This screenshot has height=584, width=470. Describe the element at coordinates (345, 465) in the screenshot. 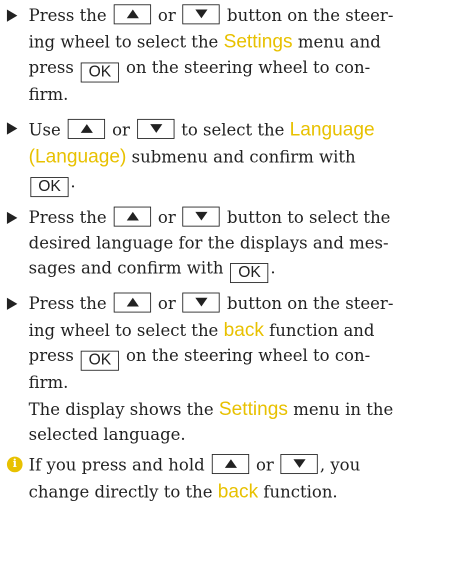

I see `note-text: you` at that location.